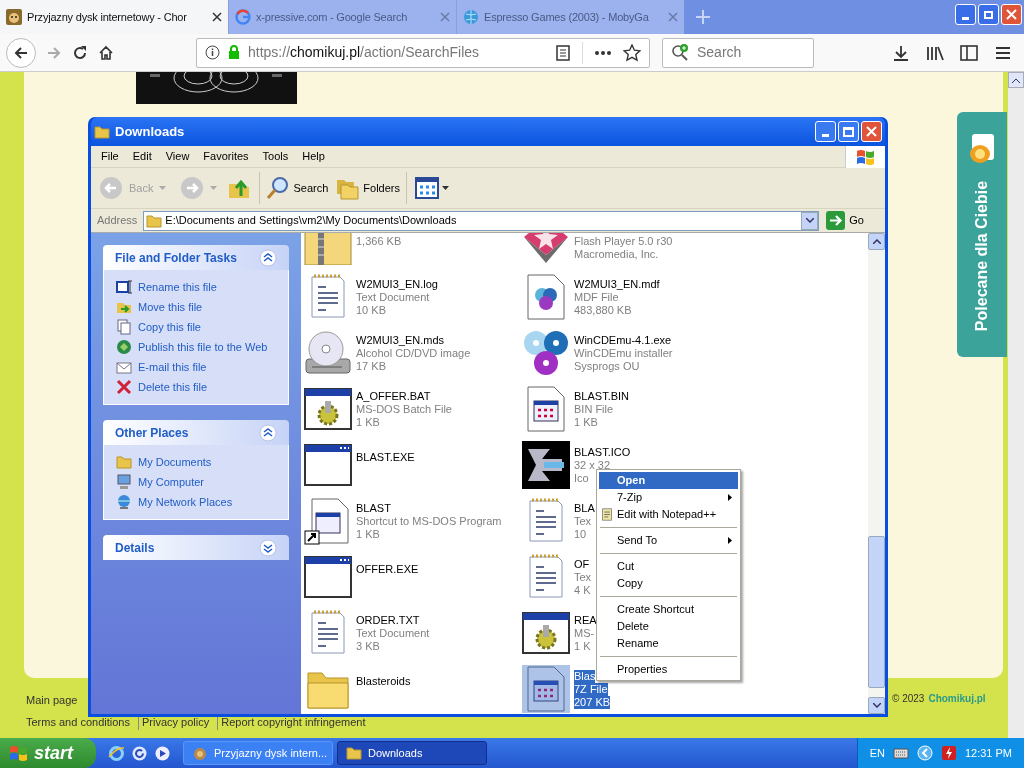  I want to click on menu-item: Help, so click(313, 156).